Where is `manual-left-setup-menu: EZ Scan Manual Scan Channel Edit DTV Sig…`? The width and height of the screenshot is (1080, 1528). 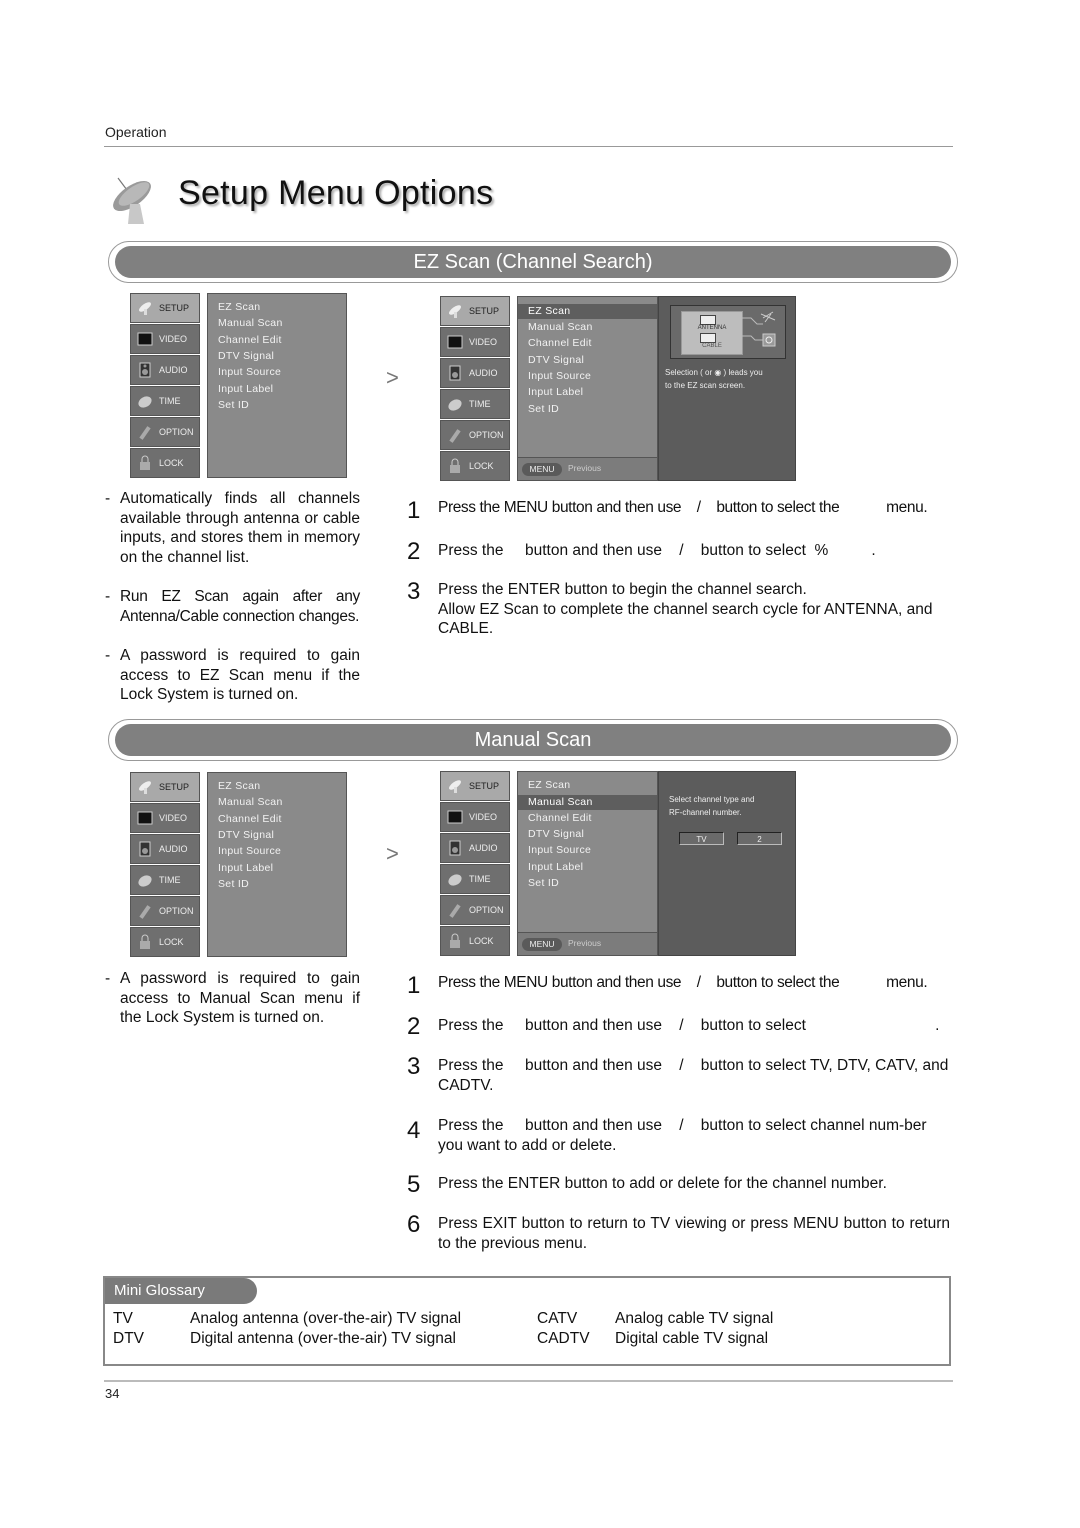
manual-left-setup-menu: EZ Scan Manual Scan Channel Edit DTV Sig… is located at coordinates (277, 864).